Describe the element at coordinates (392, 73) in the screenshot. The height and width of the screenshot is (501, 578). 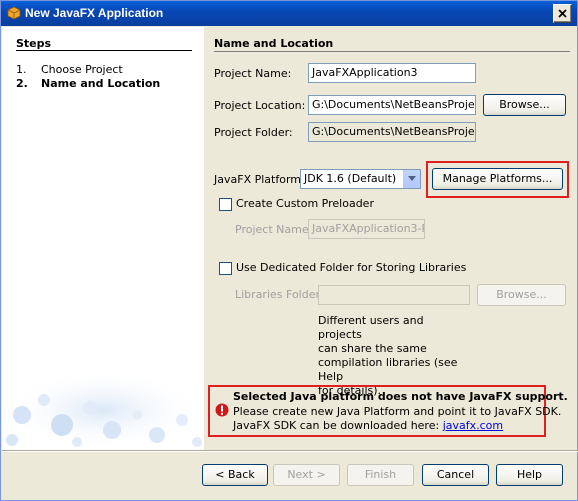
I see `project-name-input: JavaFXApplication3` at that location.